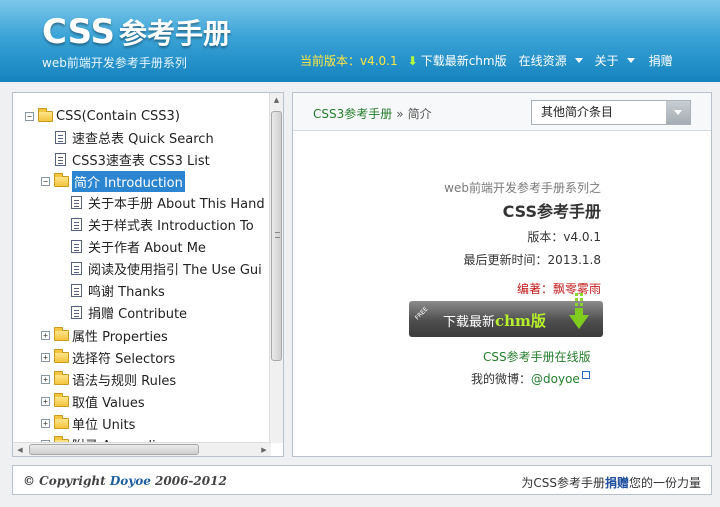 This screenshot has width=720, height=507. What do you see at coordinates (564, 237) in the screenshot?
I see `version-label: 版本：v4.0.1` at bounding box center [564, 237].